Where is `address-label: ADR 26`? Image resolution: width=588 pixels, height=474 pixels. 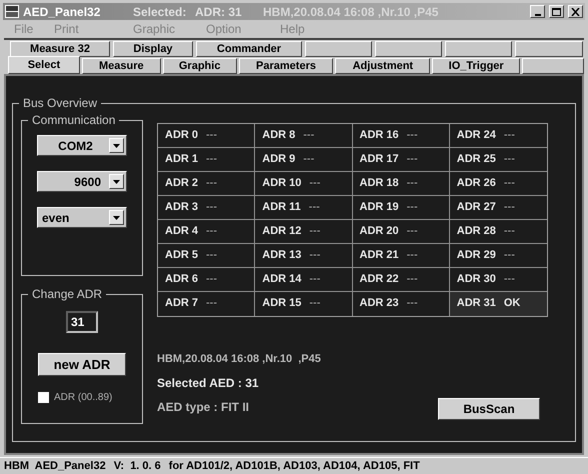
address-label: ADR 26 is located at coordinates (476, 183).